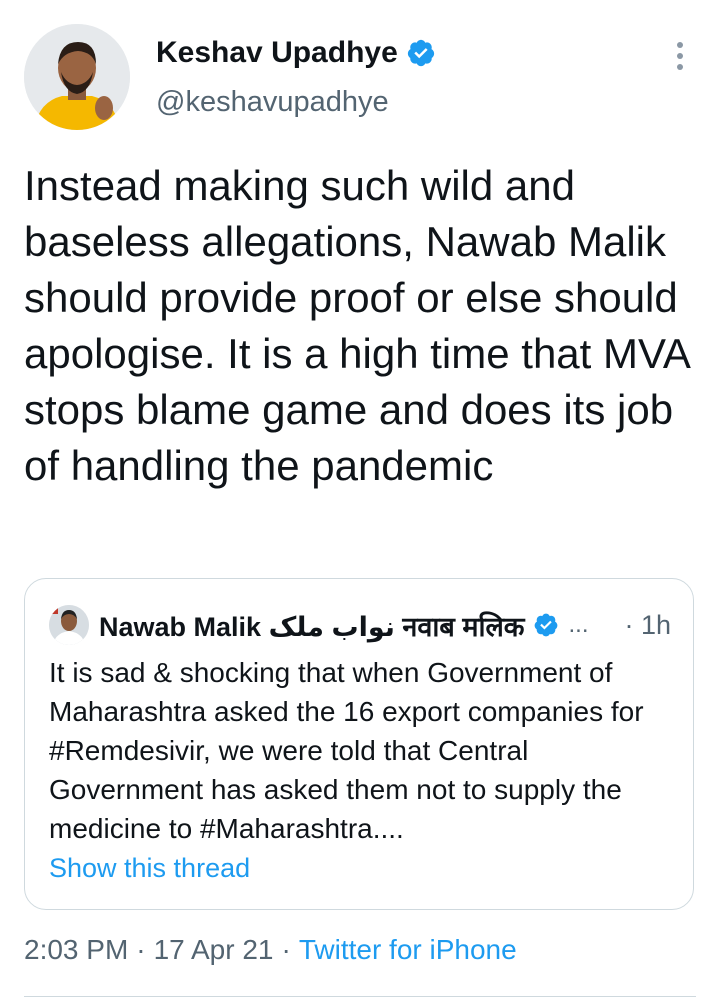  I want to click on author-name-row: Keshav Upadhye, so click(296, 53).